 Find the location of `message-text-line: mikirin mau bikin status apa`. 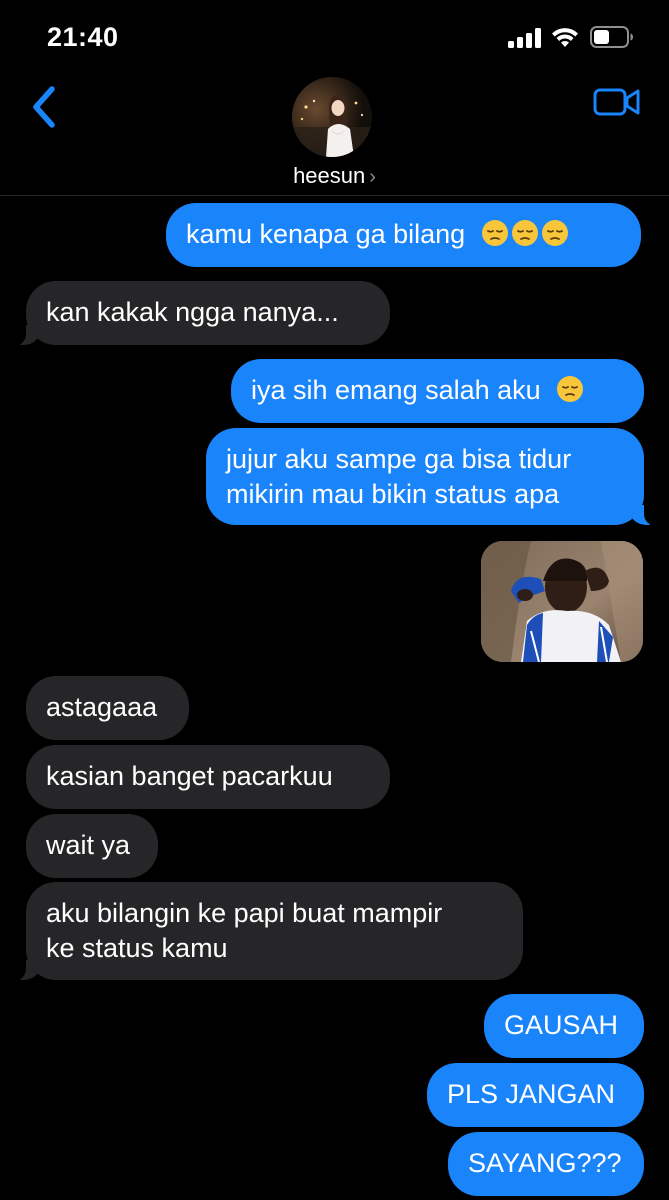

message-text-line: mikirin mau bikin status apa is located at coordinates (393, 494).